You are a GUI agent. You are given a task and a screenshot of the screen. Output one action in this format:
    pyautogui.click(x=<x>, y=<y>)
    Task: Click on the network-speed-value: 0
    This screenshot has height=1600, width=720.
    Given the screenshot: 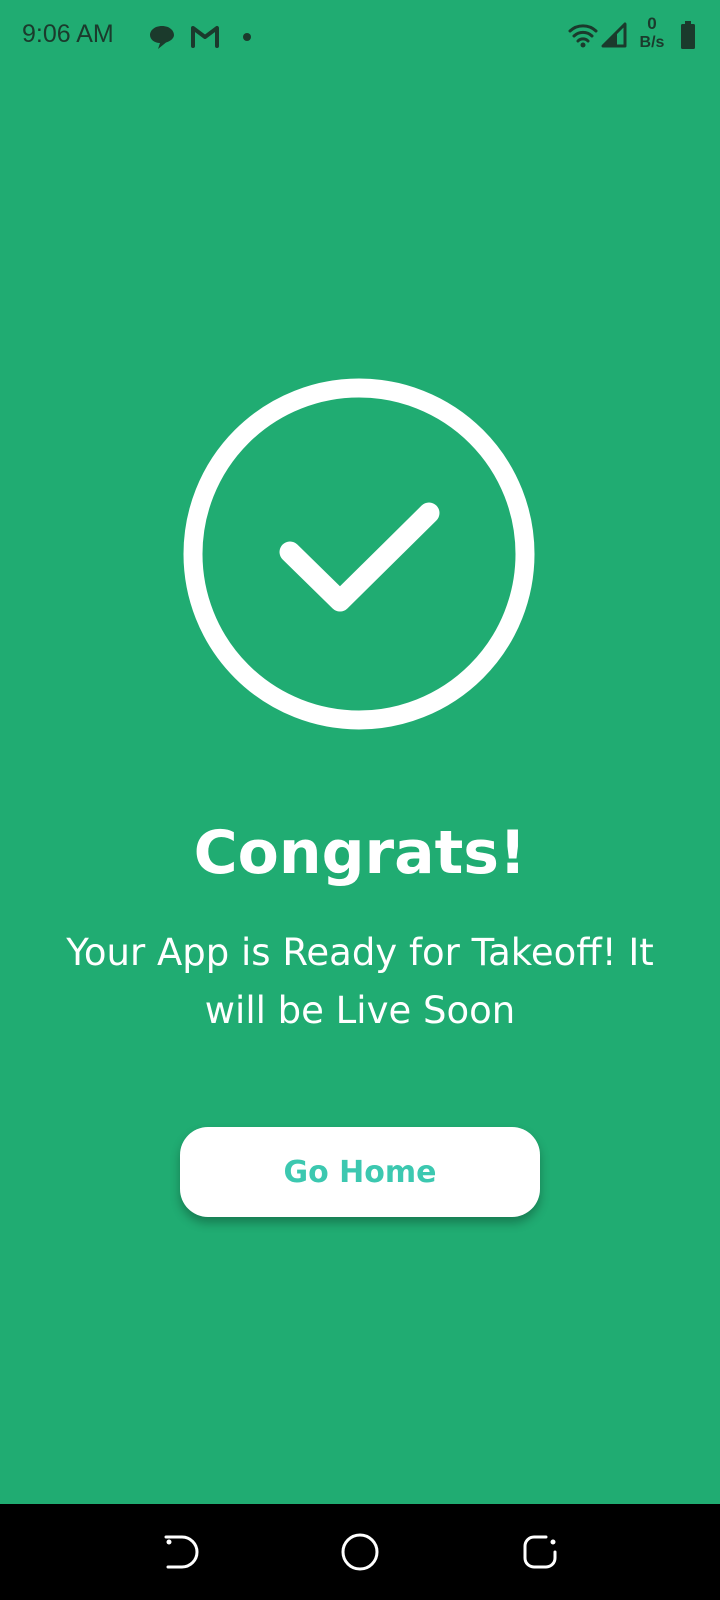 What is the action you would take?
    pyautogui.click(x=652, y=23)
    